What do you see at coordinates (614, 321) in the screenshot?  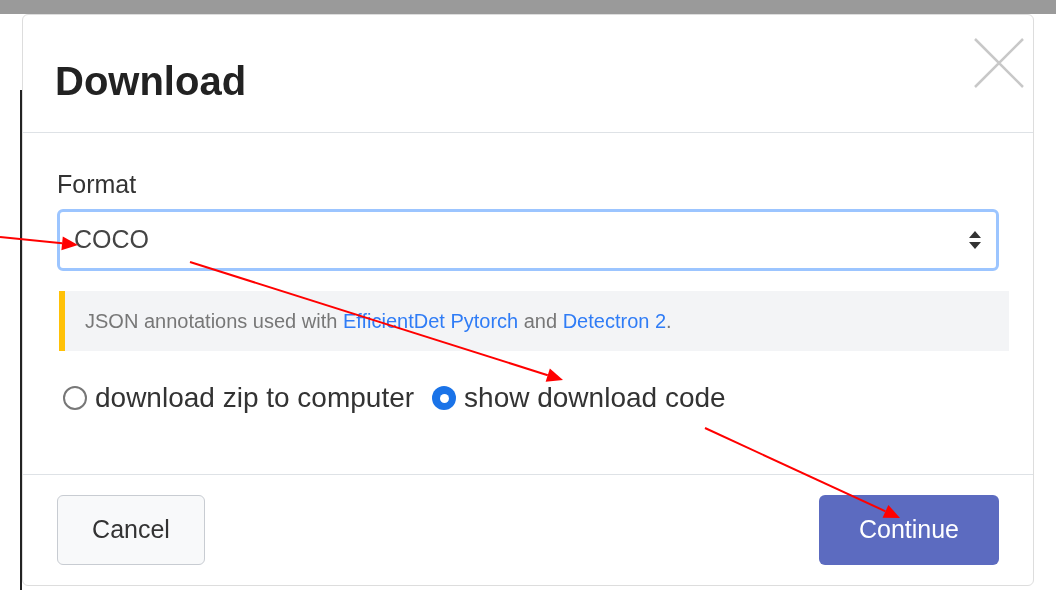 I see `doc-link: Detectron 2` at bounding box center [614, 321].